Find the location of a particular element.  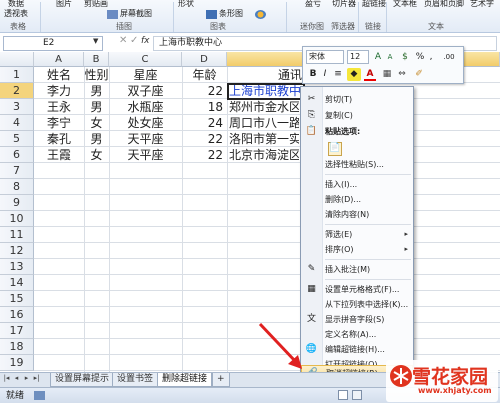

menu-item-copy: ⎘ 复制(C) is located at coordinates (357, 115).